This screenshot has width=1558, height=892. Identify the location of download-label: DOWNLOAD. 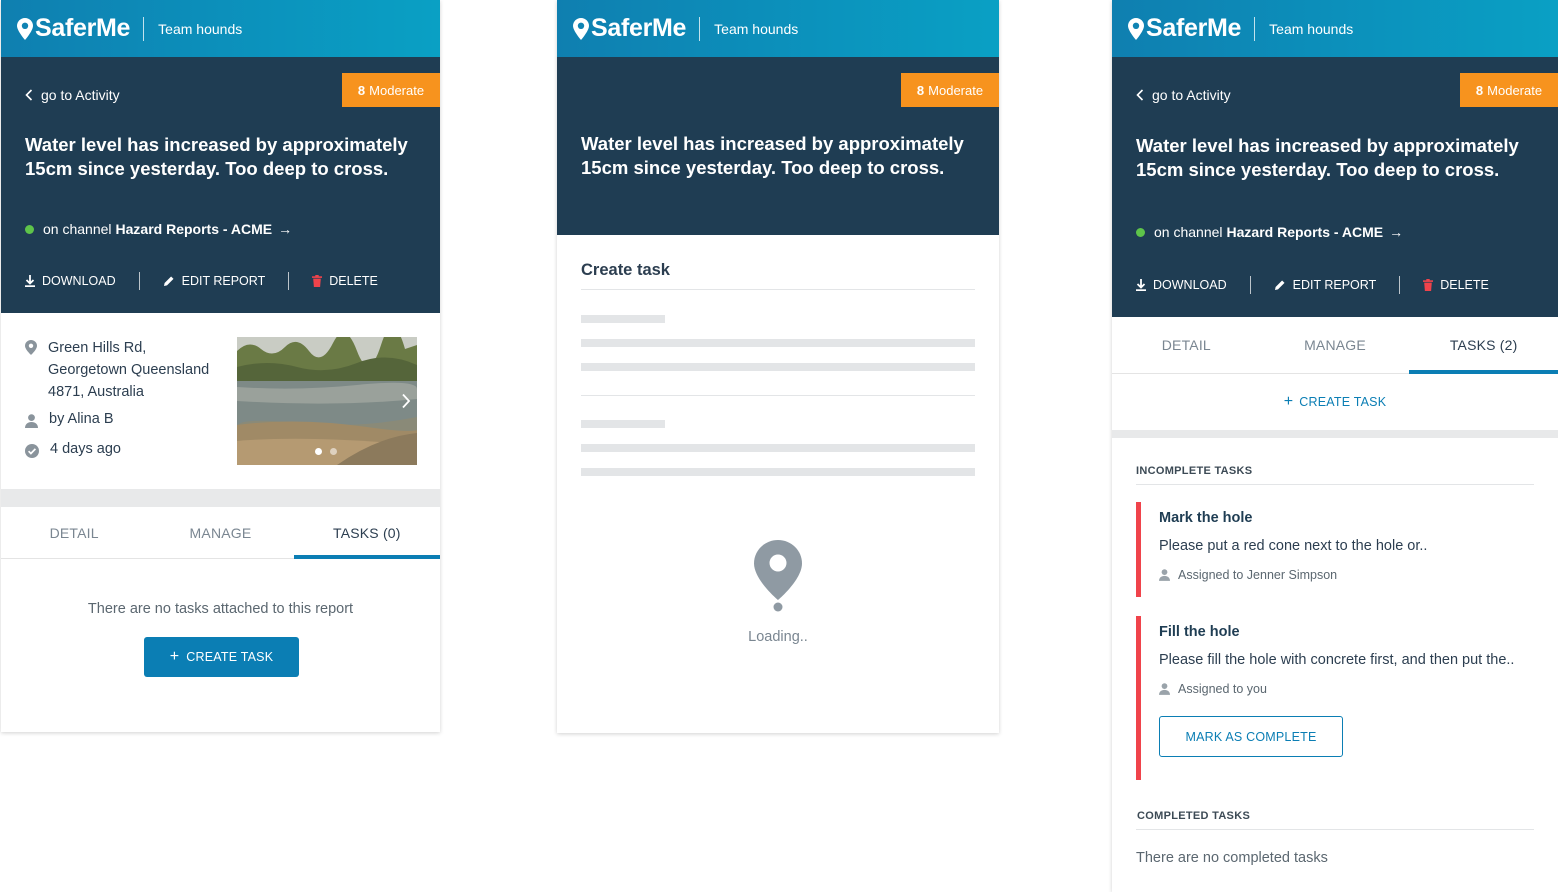
(79, 281).